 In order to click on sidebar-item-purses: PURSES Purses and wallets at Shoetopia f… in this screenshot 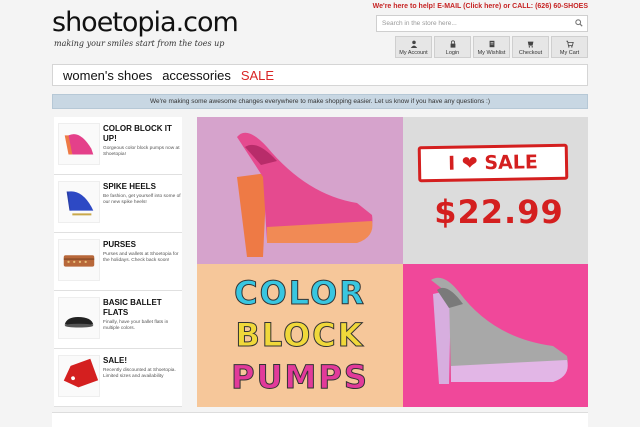, I will do `click(118, 262)`.